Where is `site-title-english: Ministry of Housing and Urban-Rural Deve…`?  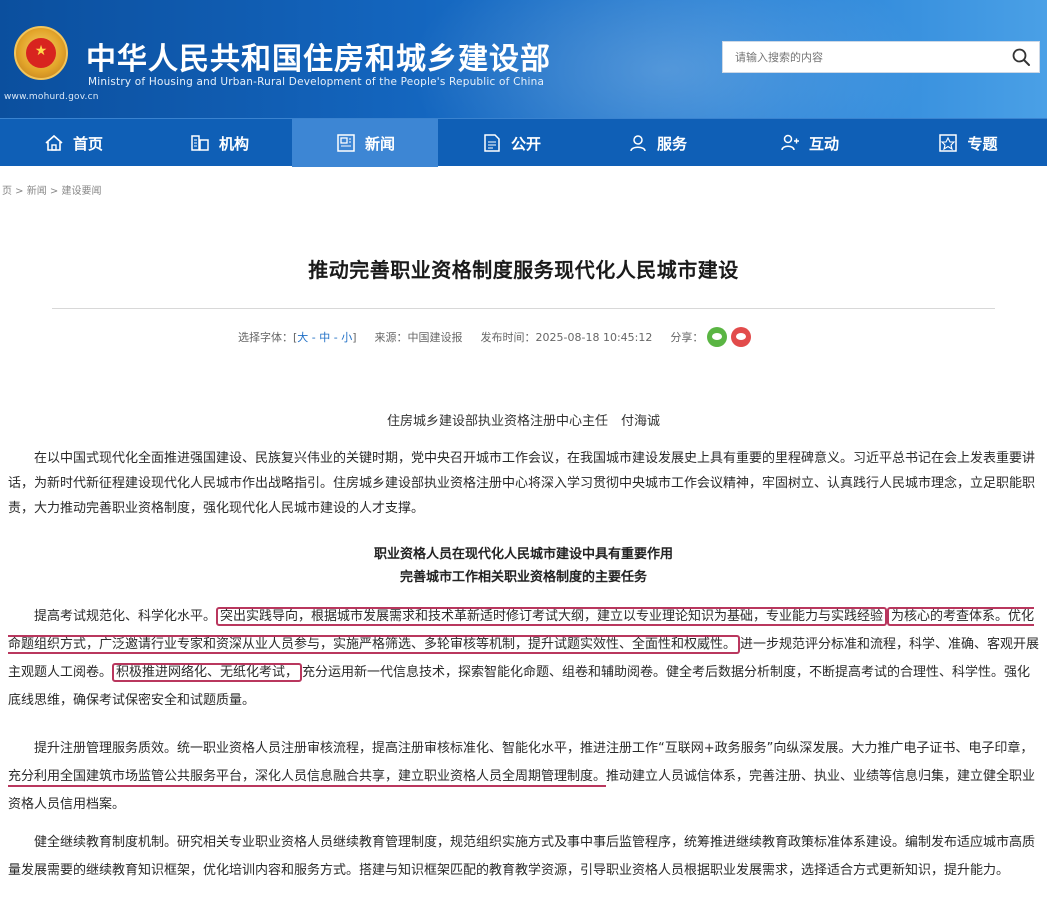 site-title-english: Ministry of Housing and Urban-Rural Deve… is located at coordinates (316, 82).